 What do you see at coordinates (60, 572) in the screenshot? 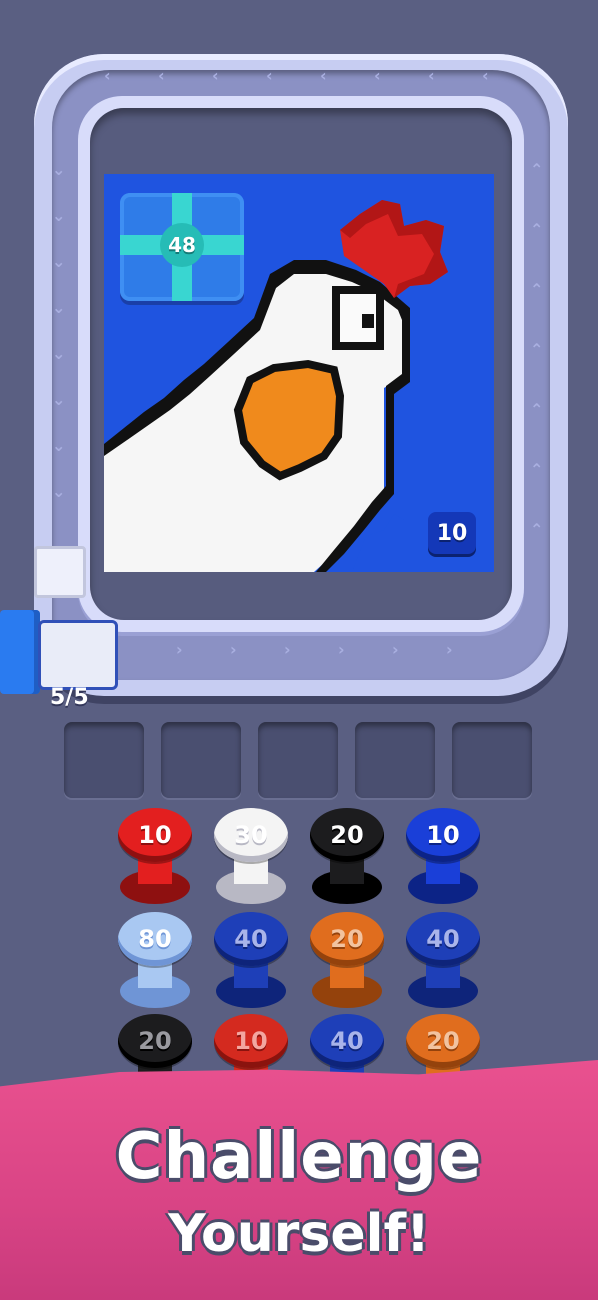
I see `spool-stack-box` at bounding box center [60, 572].